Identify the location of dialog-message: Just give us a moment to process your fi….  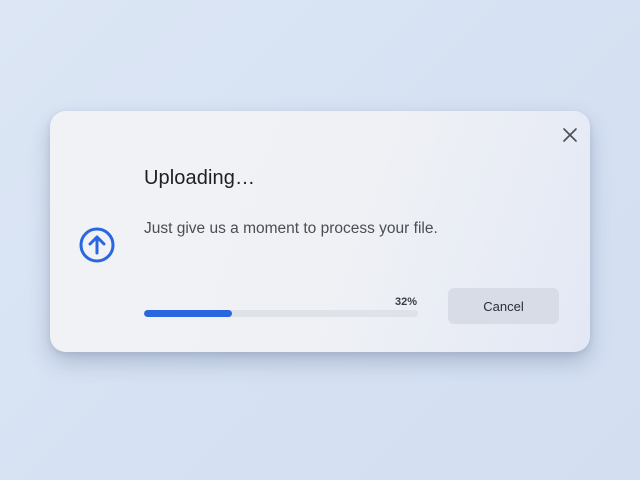
(291, 228).